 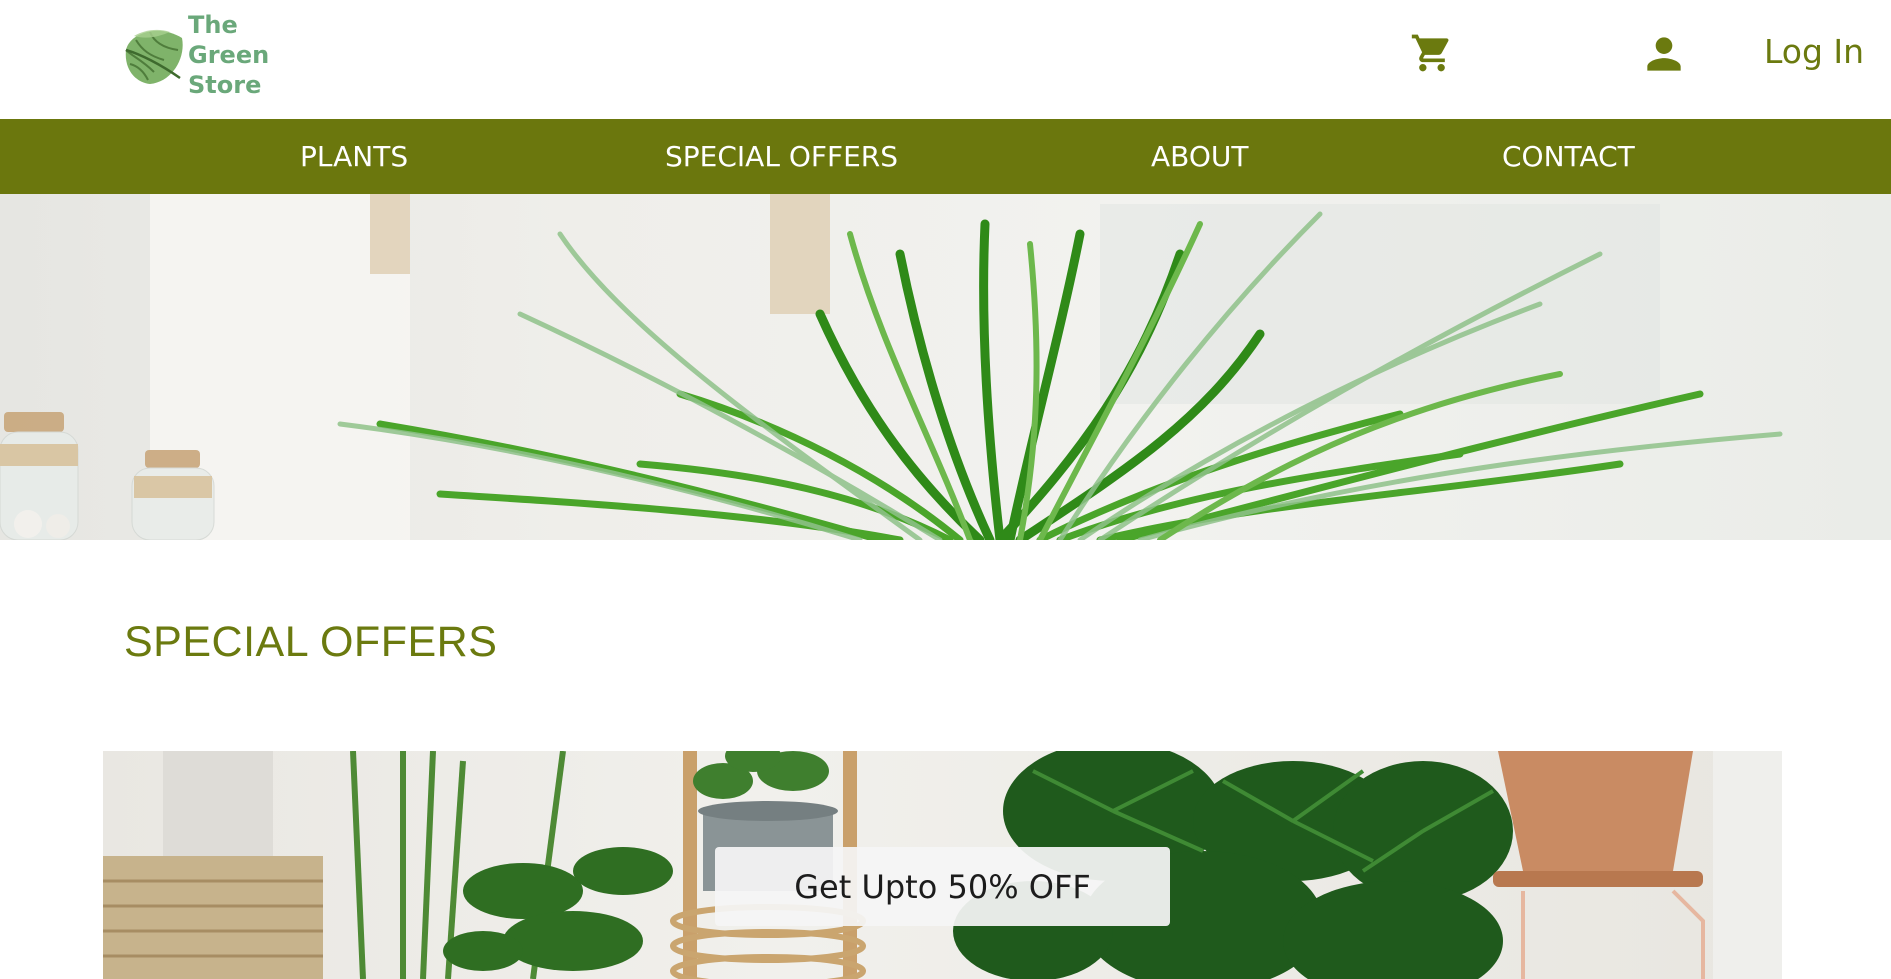 What do you see at coordinates (942, 886) in the screenshot?
I see `offer-badge-button: Get Upto 50% OFF` at bounding box center [942, 886].